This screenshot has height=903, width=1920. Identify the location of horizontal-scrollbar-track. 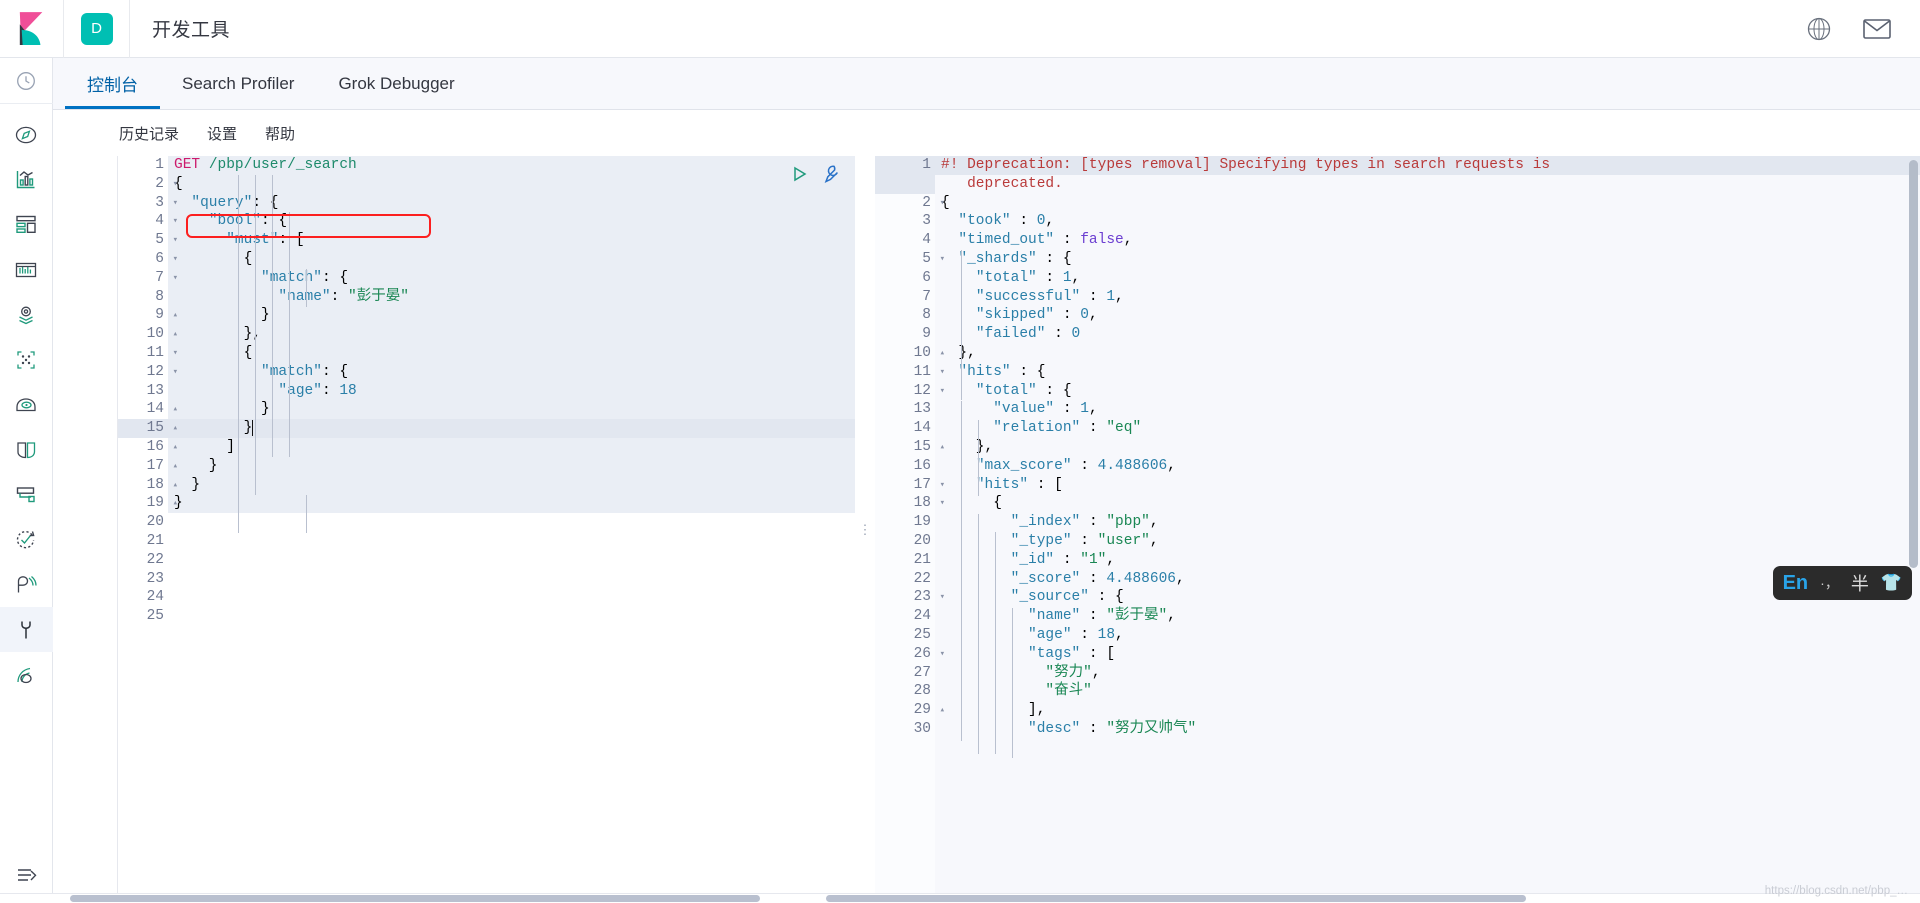
(960, 898).